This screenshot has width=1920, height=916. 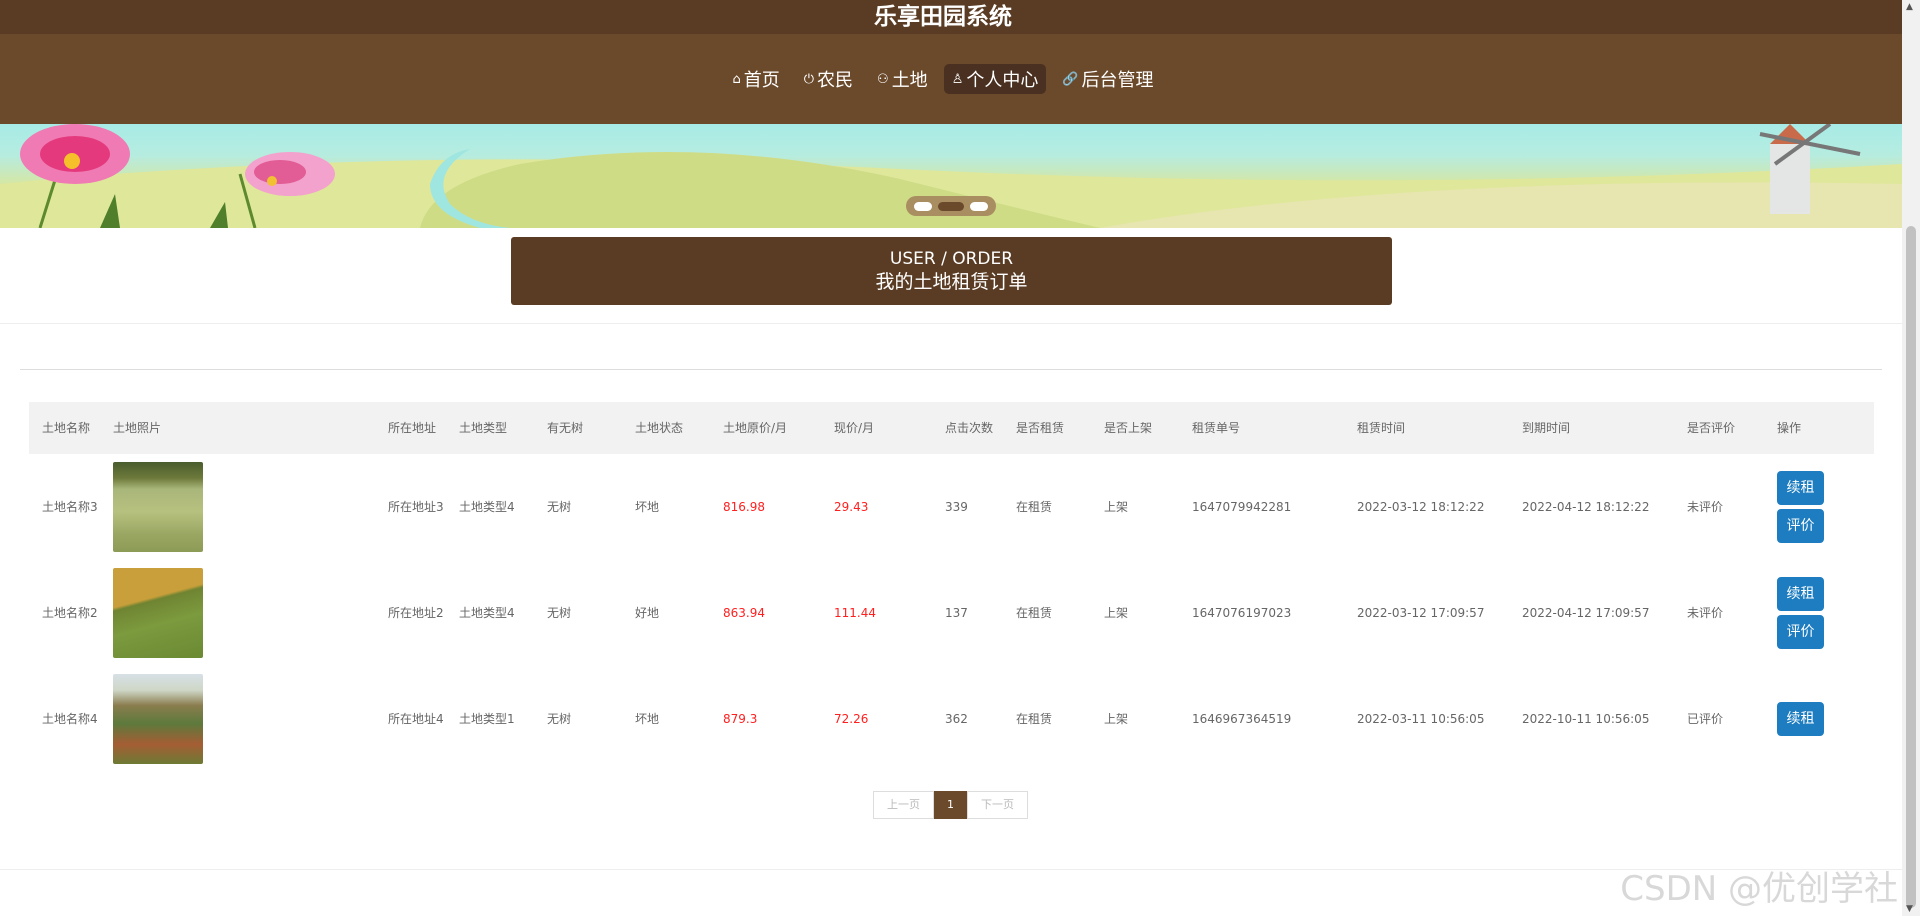 I want to click on vertical-scrollbar: ▲ ▼, so click(x=1911, y=458).